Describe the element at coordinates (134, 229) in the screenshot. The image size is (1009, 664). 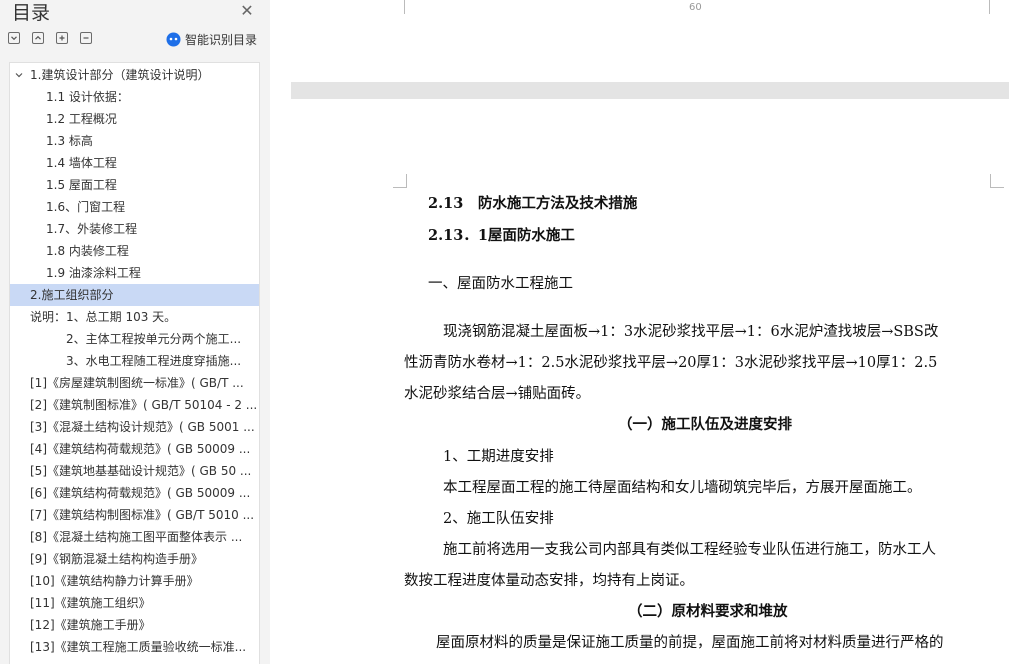
I see `toc-item: 1.7、外装修工程` at that location.